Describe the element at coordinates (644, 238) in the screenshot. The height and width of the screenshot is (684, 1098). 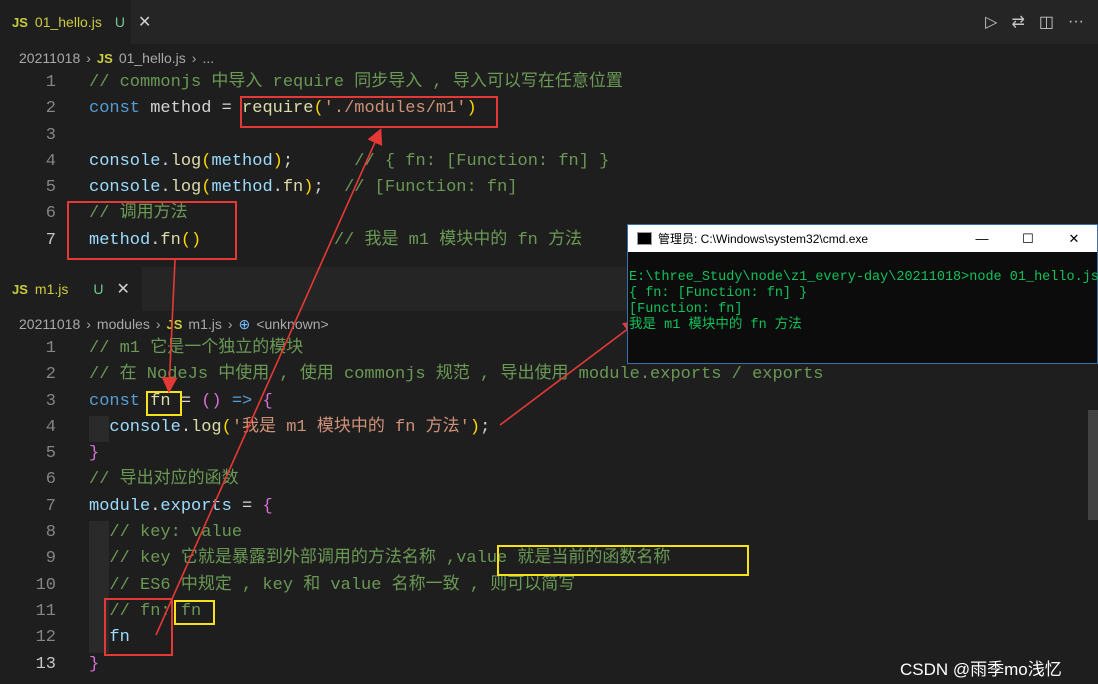
I see `cmd-icon` at that location.